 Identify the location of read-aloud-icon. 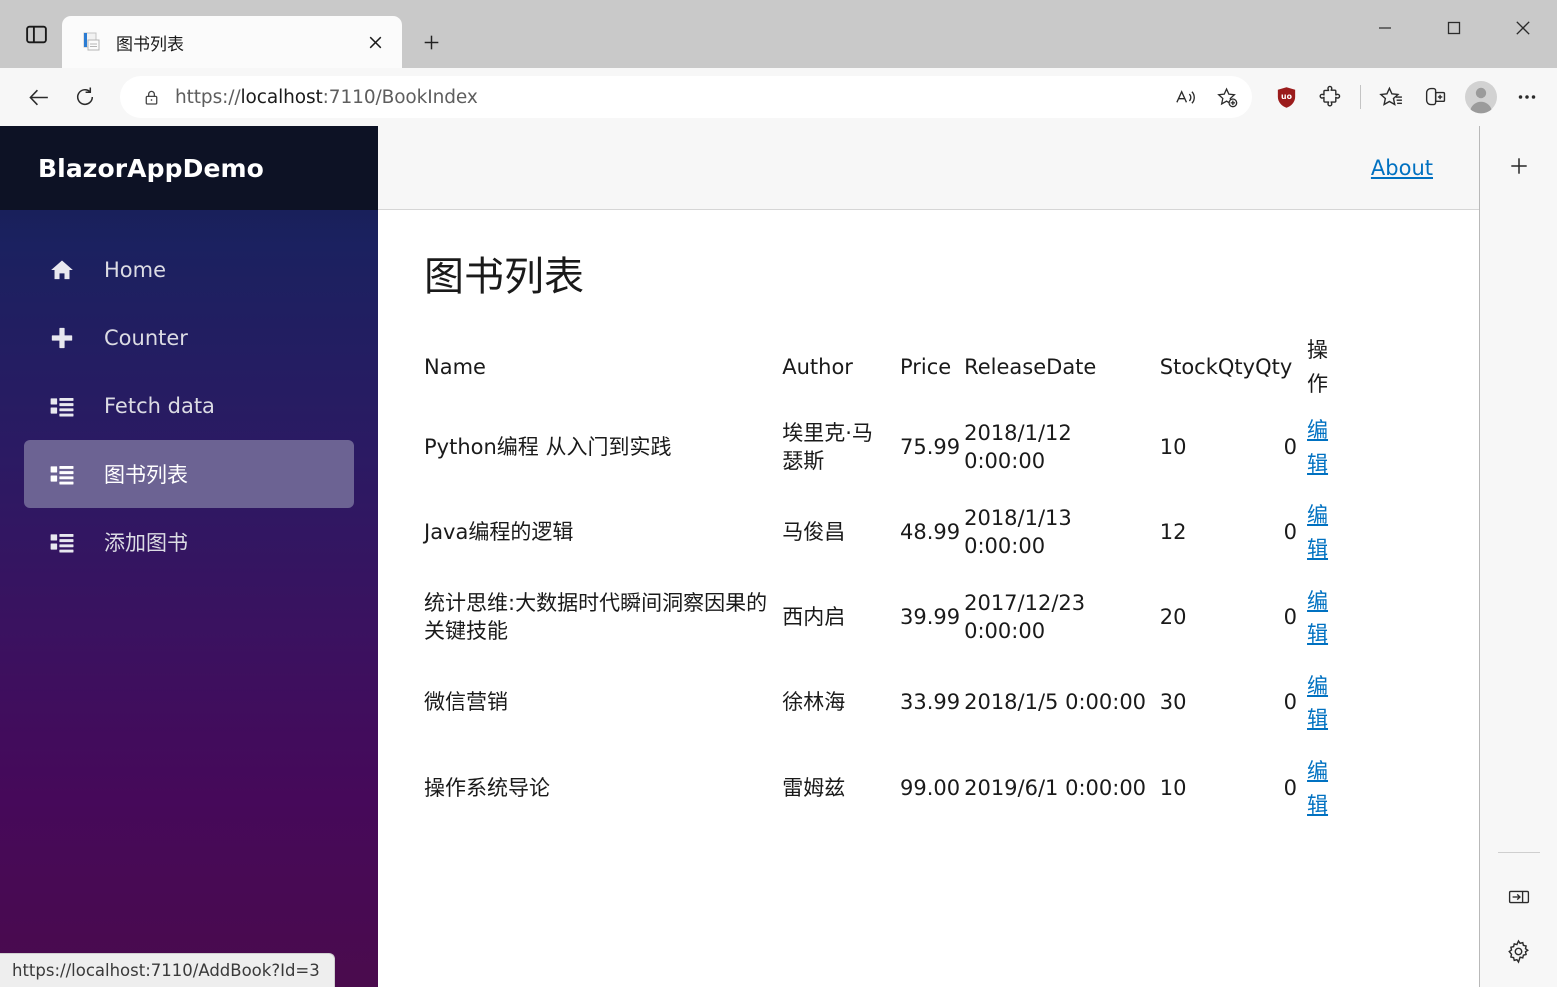
(1185, 97).